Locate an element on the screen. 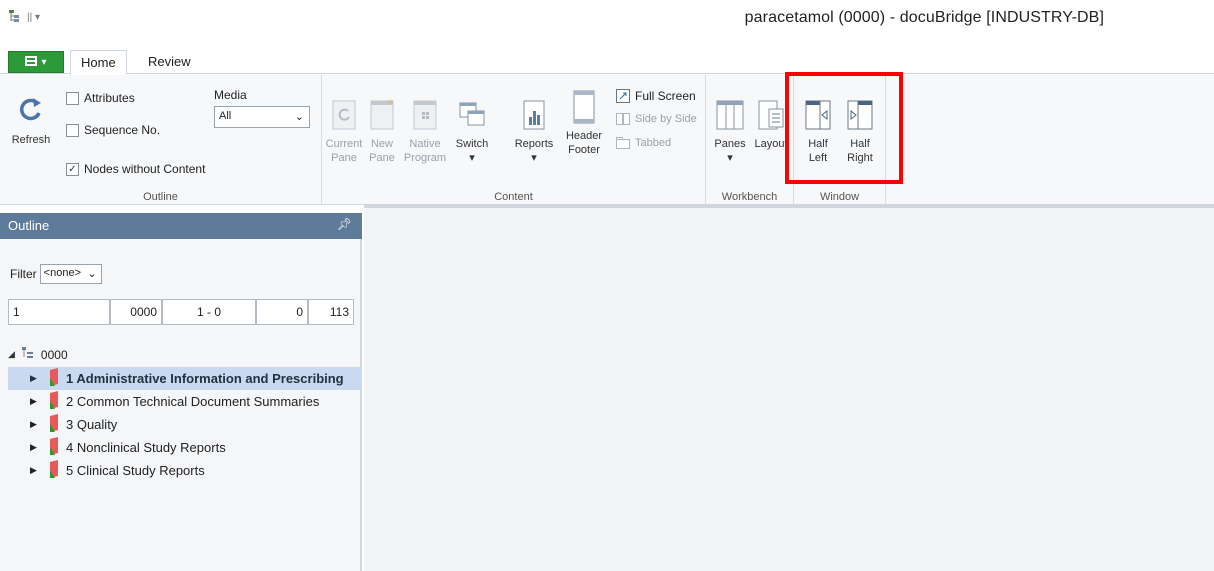  filter-label: Filter is located at coordinates (23, 274).